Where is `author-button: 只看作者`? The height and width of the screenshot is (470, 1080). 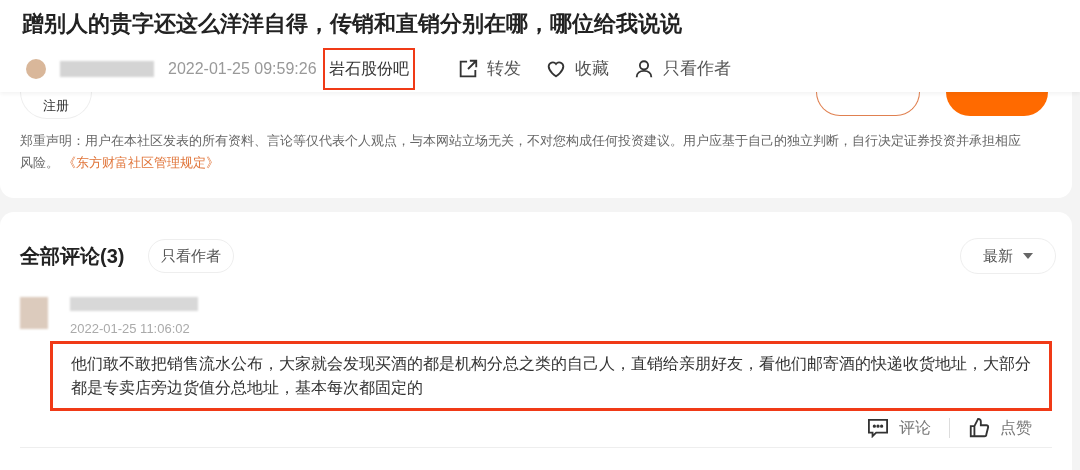 author-button: 只看作者 is located at coordinates (681, 69).